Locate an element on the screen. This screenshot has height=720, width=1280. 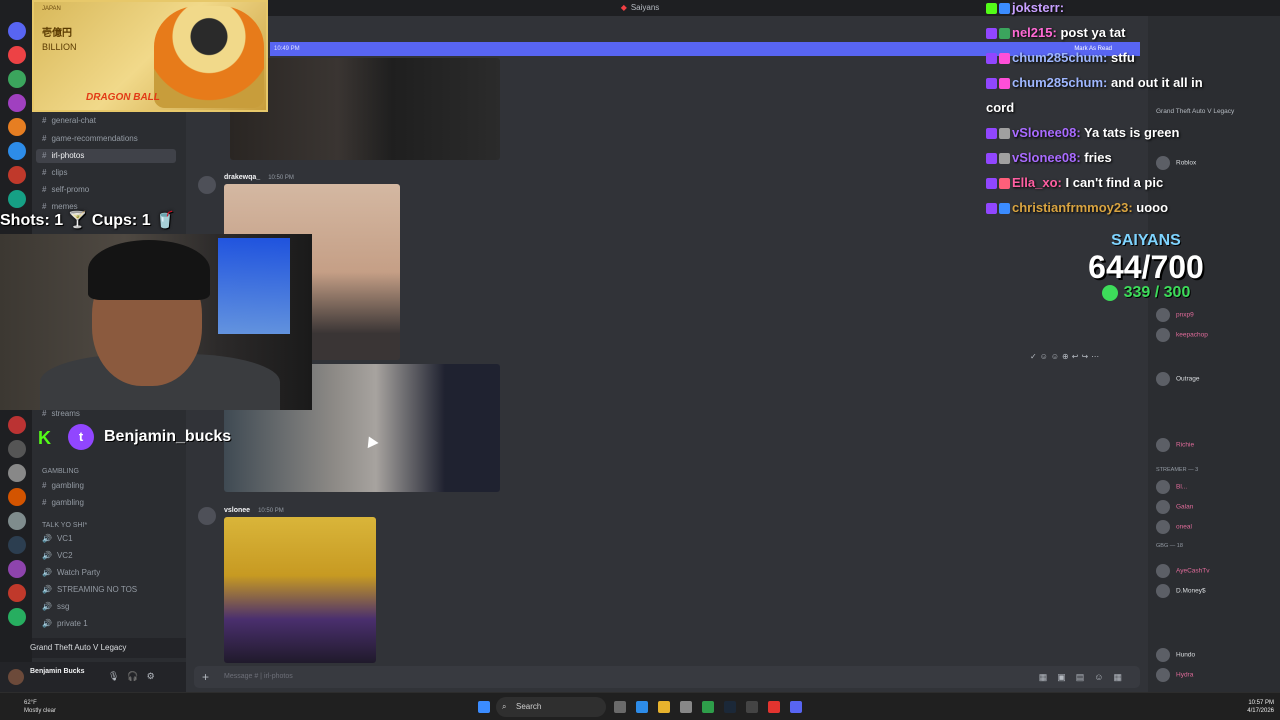
chat-user: nel215: is located at coordinates (1034, 32).